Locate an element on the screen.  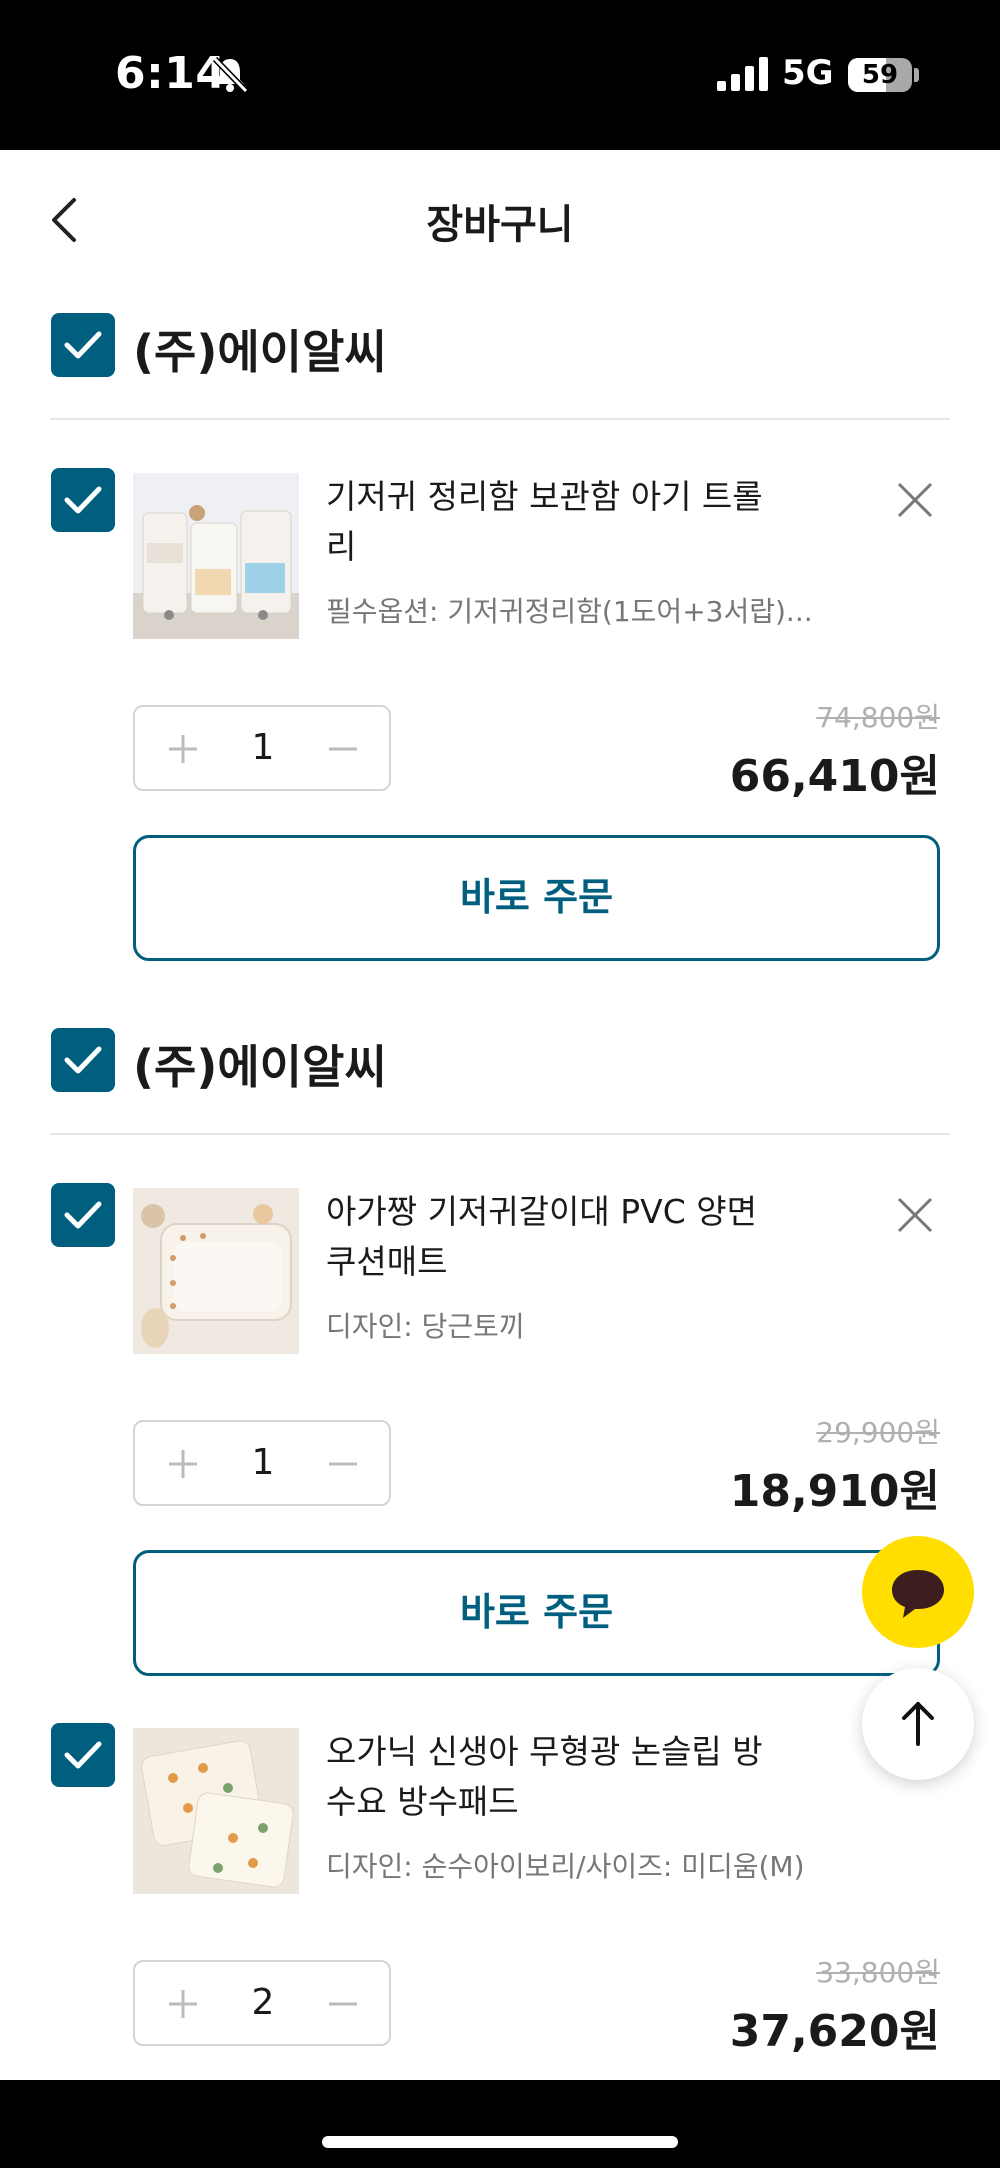
status-bar: 6:14 5G 59 is located at coordinates (500, 75).